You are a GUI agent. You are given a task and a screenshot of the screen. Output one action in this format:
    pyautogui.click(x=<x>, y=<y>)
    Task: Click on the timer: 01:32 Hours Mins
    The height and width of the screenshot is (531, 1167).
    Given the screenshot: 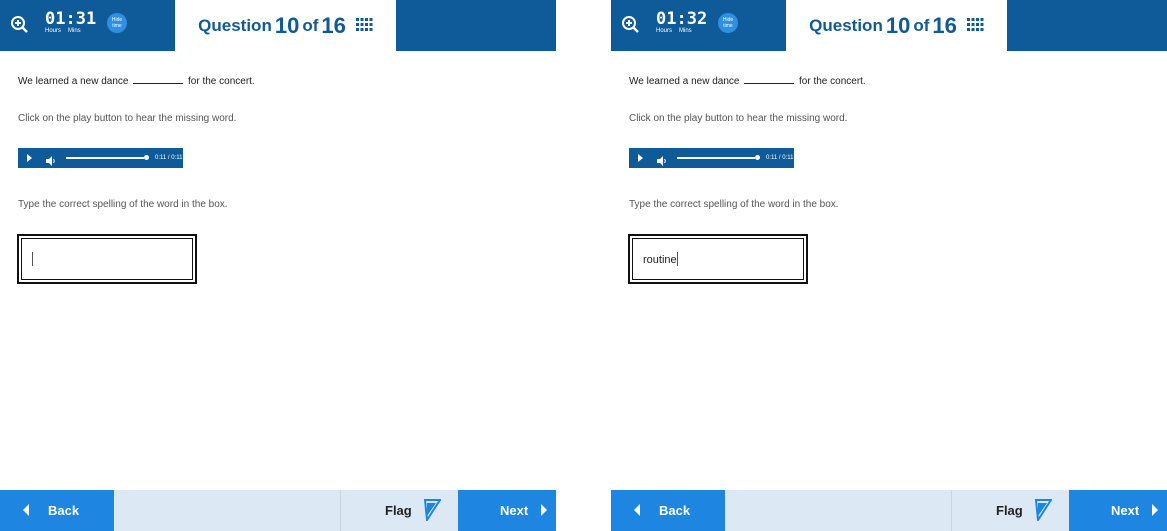 What is the action you would take?
    pyautogui.click(x=681, y=22)
    